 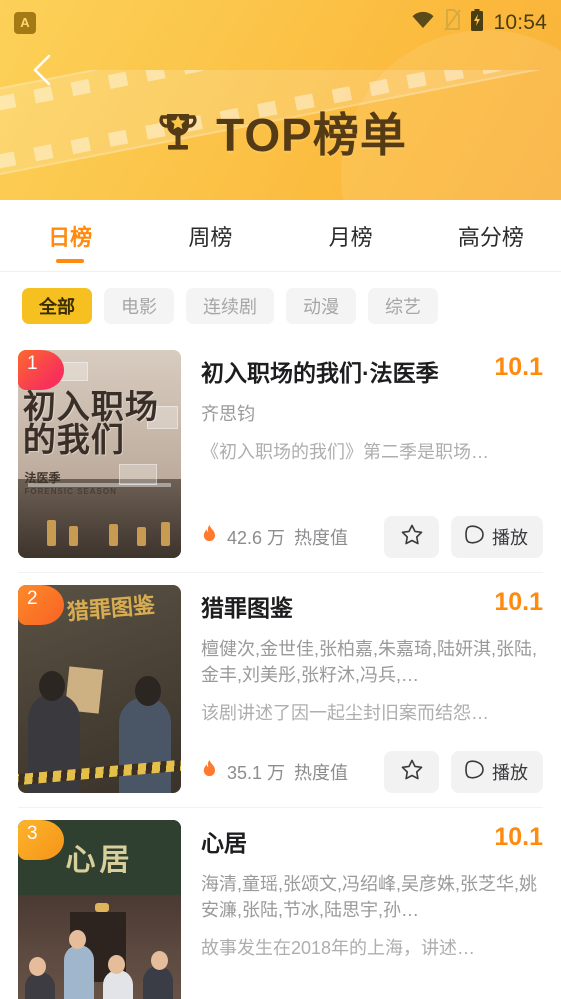 What do you see at coordinates (520, 22) in the screenshot?
I see `status-bar-time: 10:54` at bounding box center [520, 22].